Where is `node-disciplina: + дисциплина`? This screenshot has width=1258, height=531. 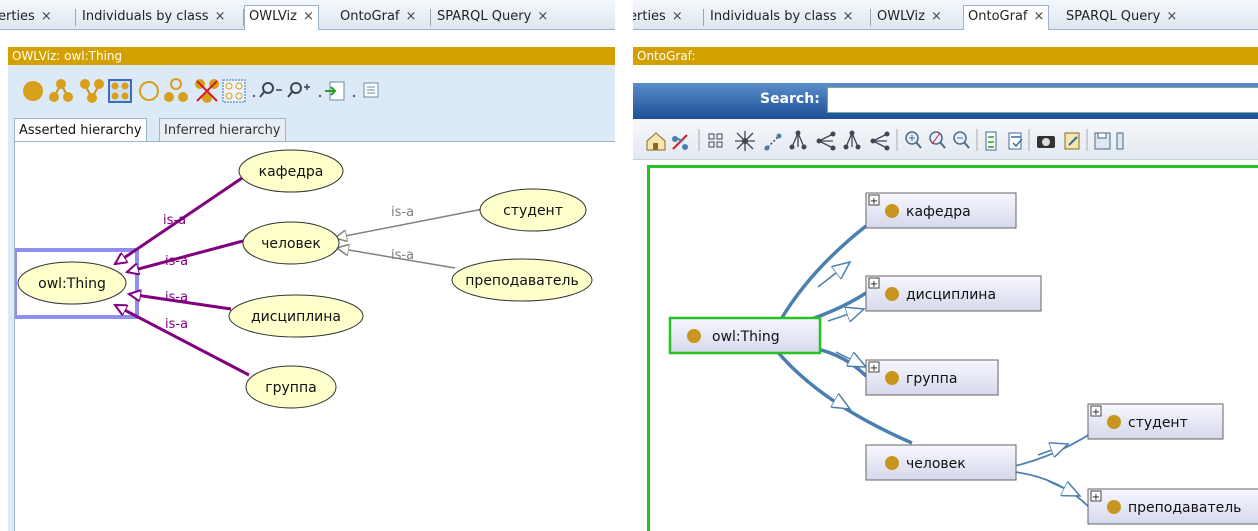 node-disciplina: + дисциплина is located at coordinates (953, 293).